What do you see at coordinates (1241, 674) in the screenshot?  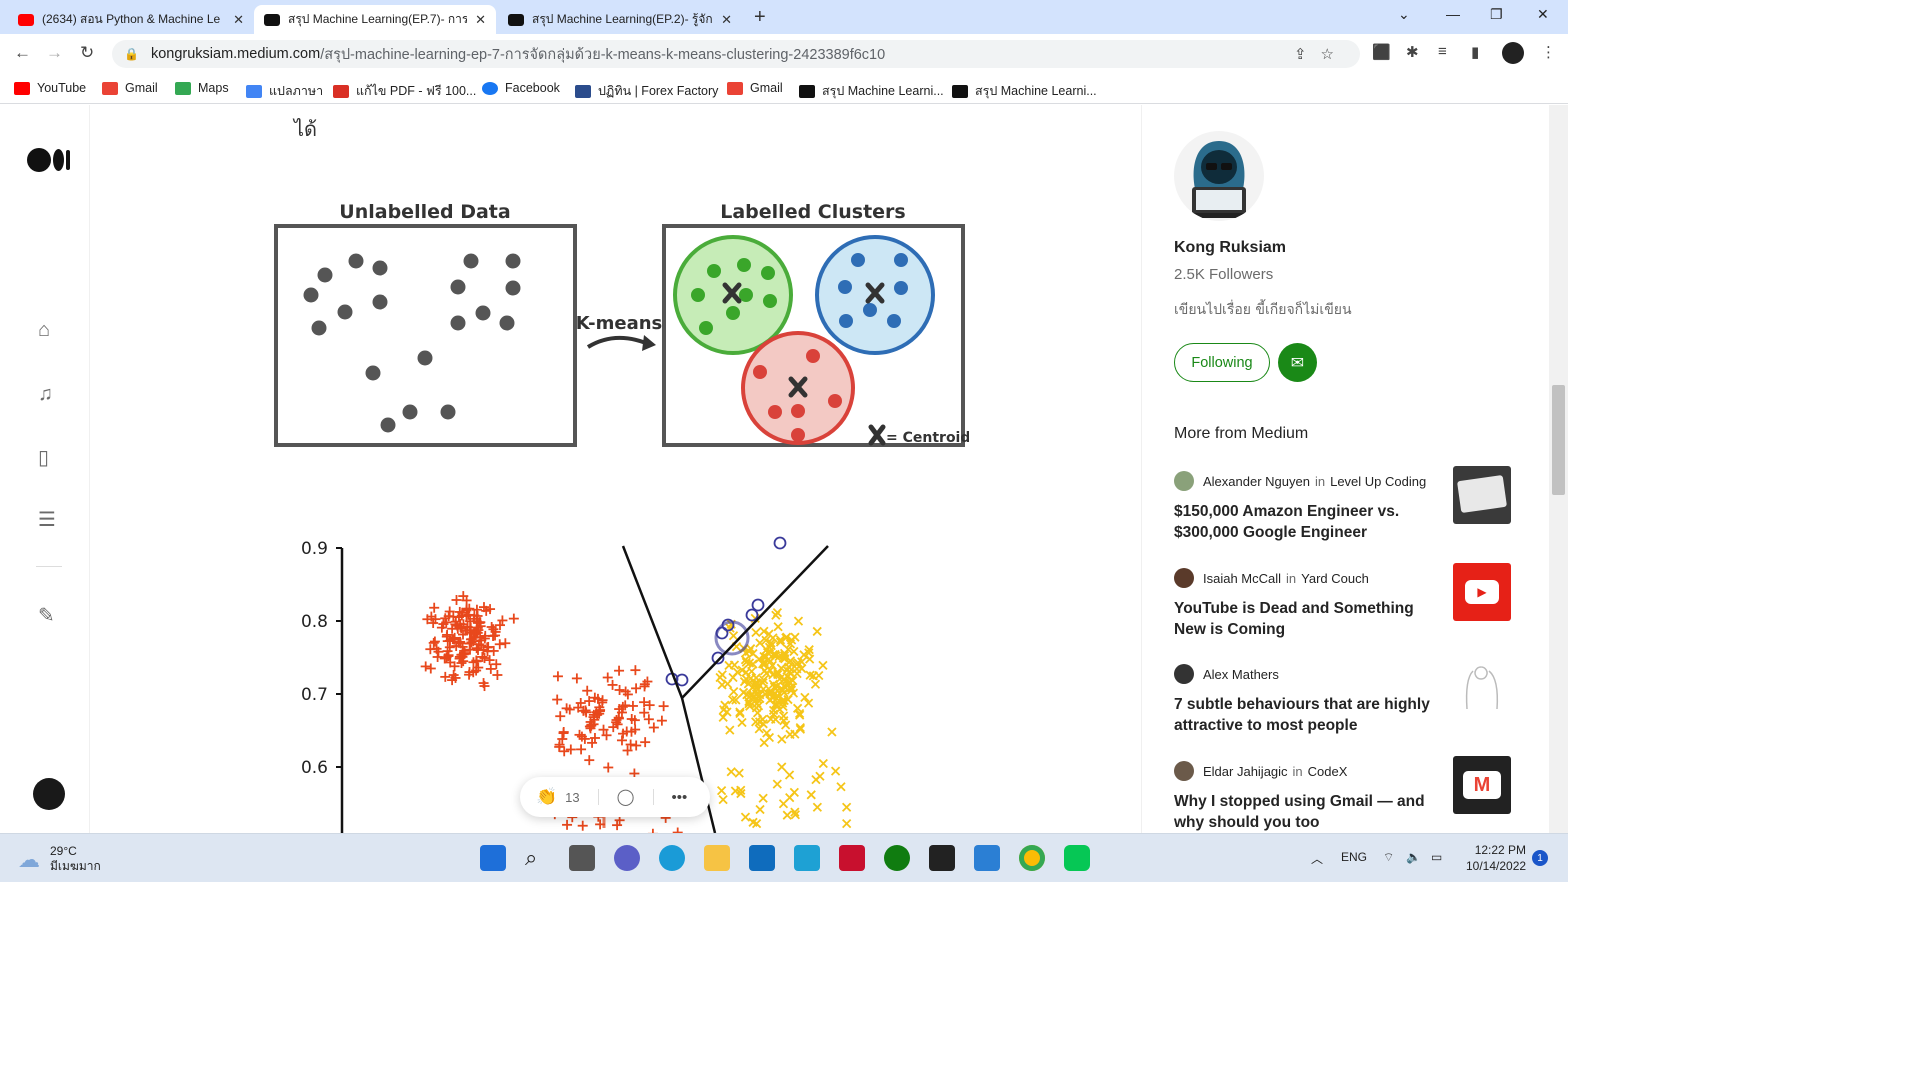 I see `rec-author: Alex Mathers` at bounding box center [1241, 674].